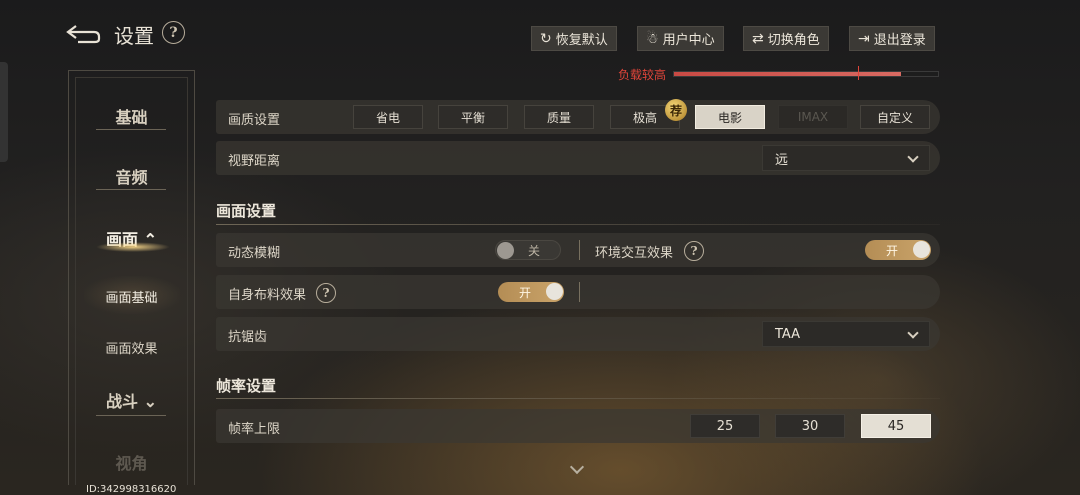 Image resolution: width=1080 pixels, height=495 pixels. What do you see at coordinates (634, 253) in the screenshot?
I see `env-interaction-label: 环境交互效果` at bounding box center [634, 253].